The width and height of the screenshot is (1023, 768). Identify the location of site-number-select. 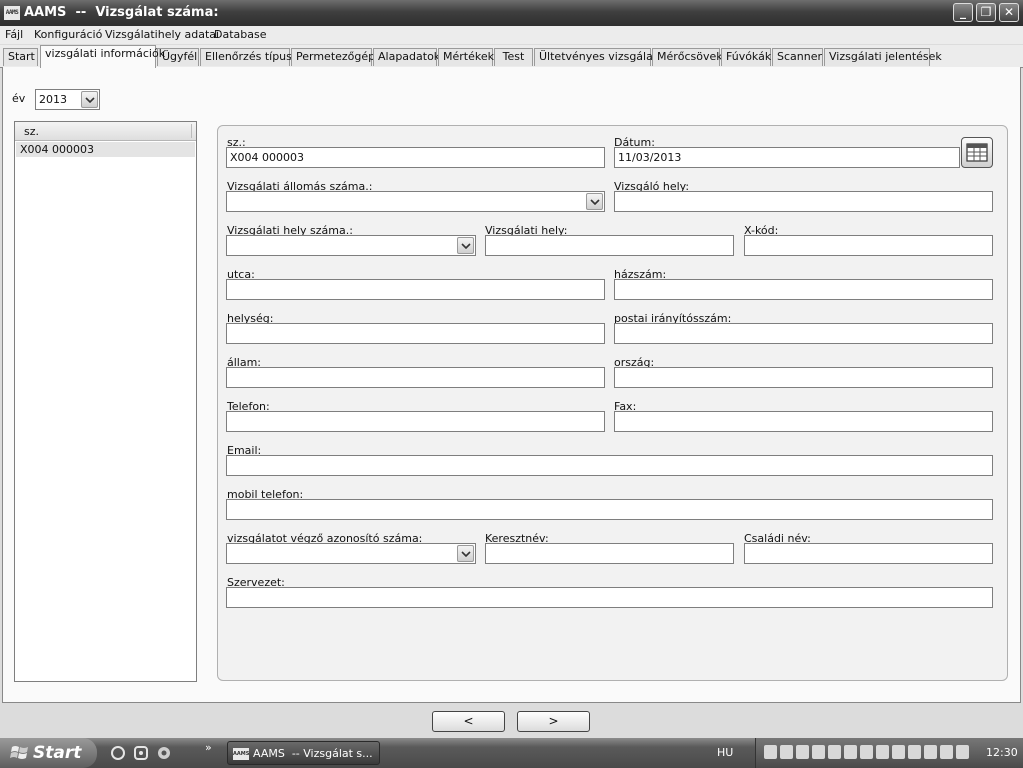
(351, 245).